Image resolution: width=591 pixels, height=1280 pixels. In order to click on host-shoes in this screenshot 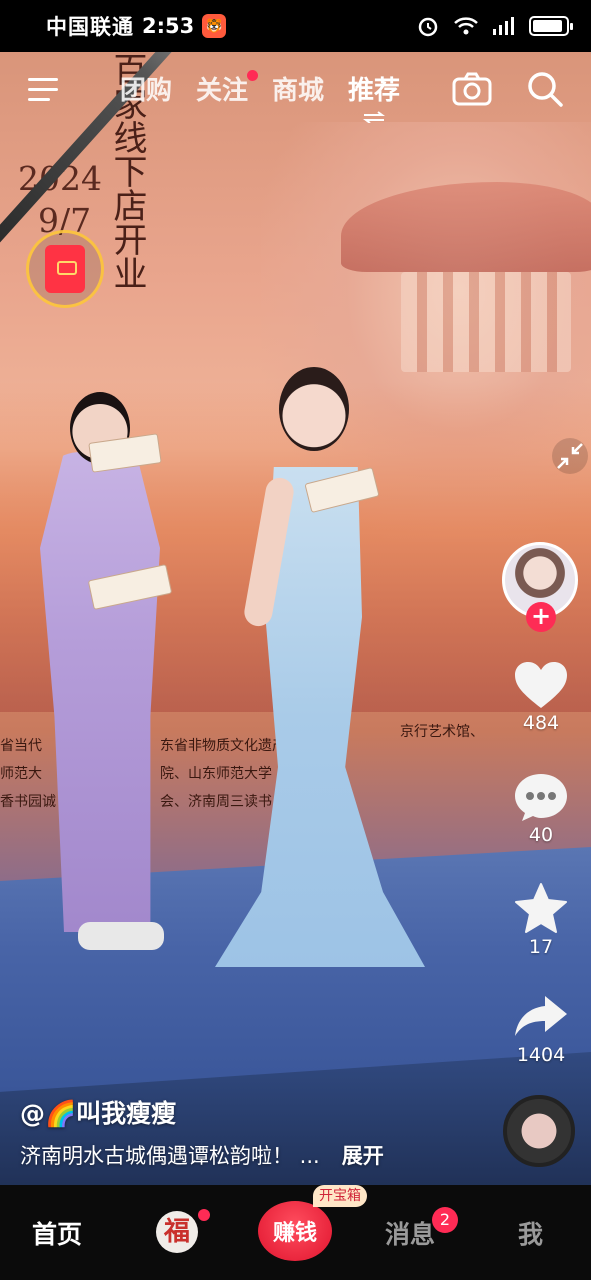, I will do `click(121, 936)`.